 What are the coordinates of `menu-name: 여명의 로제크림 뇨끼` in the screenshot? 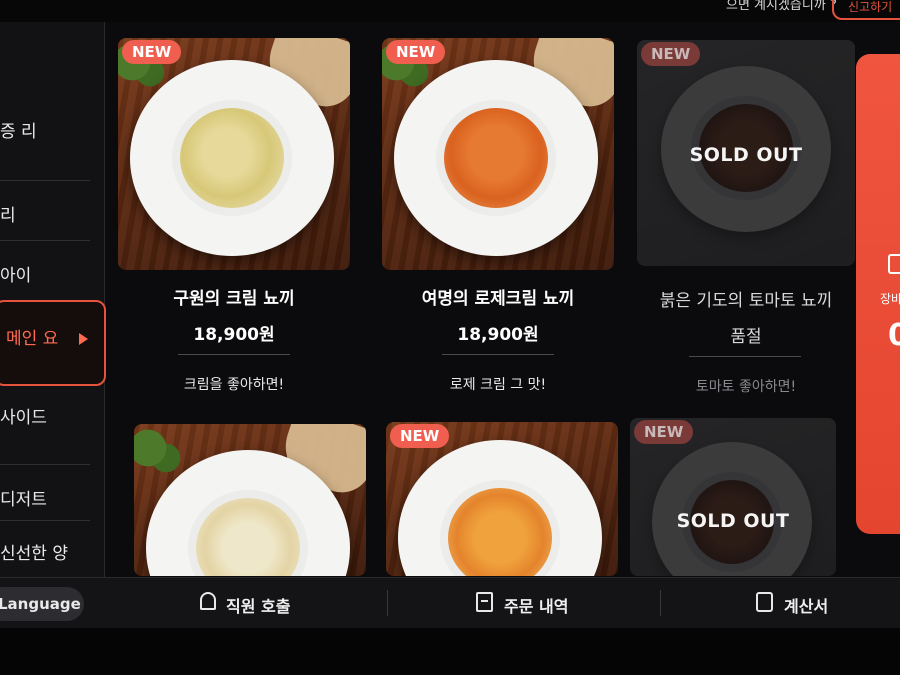 It's located at (498, 299).